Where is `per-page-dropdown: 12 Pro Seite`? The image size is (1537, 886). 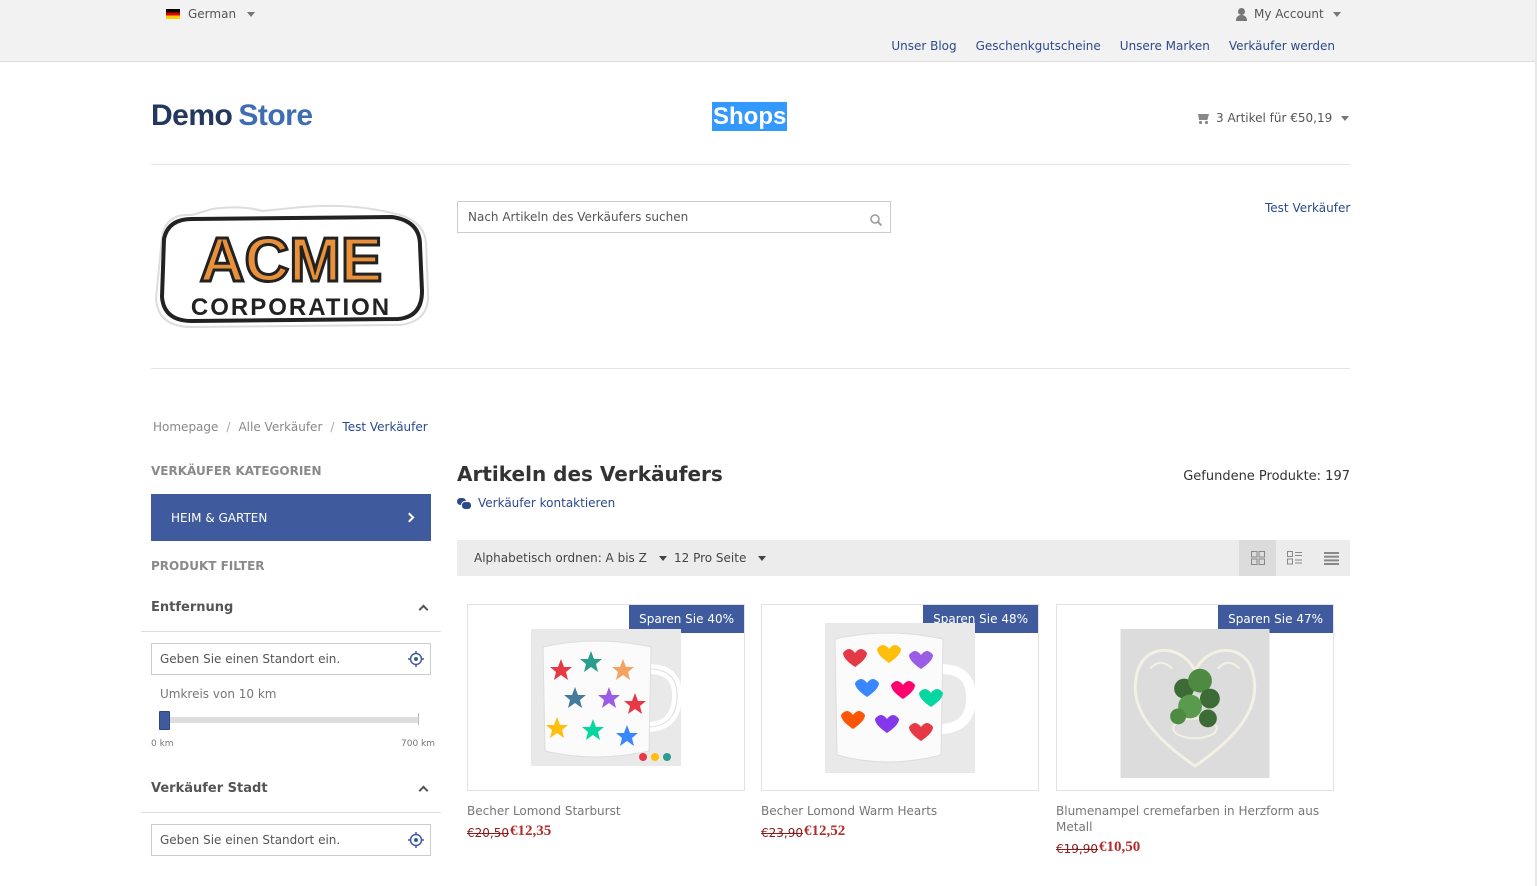 per-page-dropdown: 12 Pro Seite is located at coordinates (720, 558).